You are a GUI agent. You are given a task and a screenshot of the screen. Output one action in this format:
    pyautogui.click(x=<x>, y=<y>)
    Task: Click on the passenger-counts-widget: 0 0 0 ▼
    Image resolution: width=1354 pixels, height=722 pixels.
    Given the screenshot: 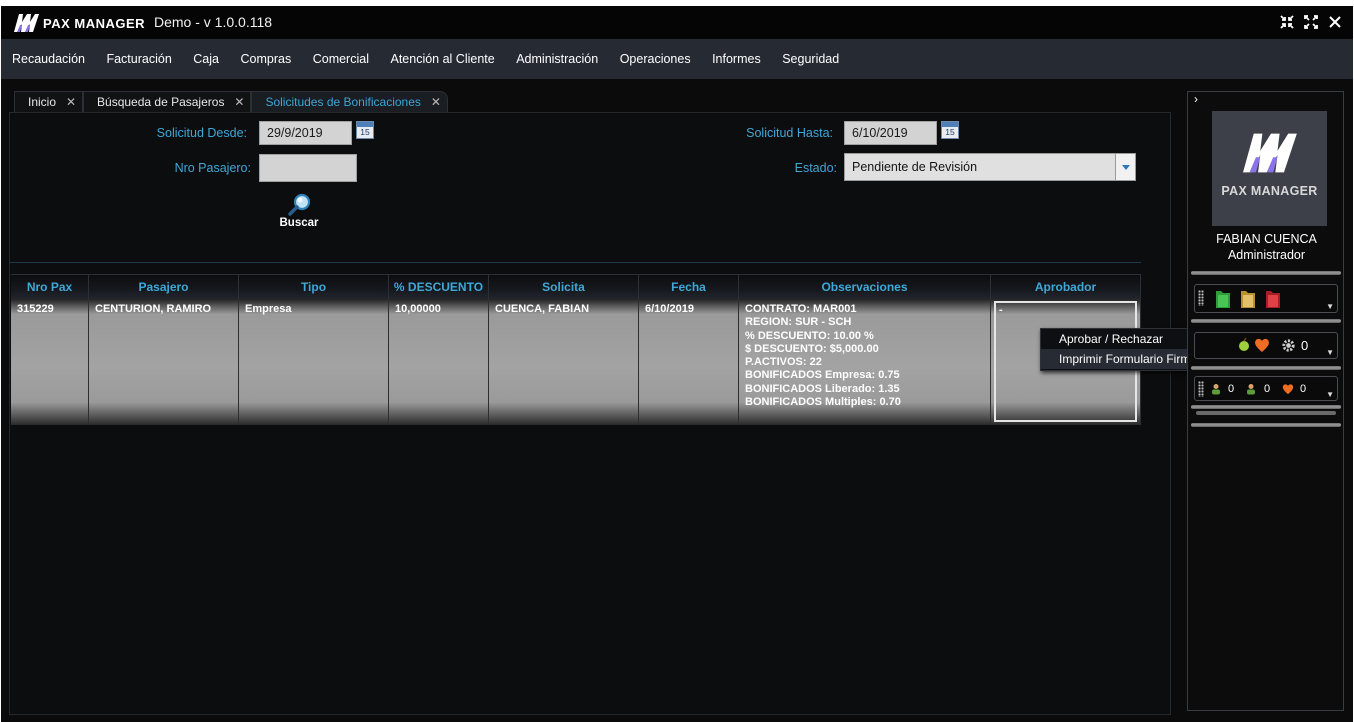 What is the action you would take?
    pyautogui.click(x=1266, y=388)
    